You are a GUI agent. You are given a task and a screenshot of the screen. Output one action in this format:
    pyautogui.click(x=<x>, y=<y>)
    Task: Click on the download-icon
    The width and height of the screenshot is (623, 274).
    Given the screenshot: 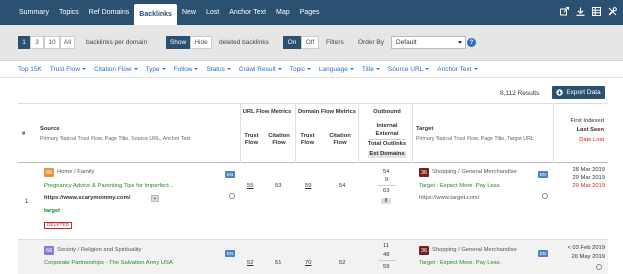 What is the action you would take?
    pyautogui.click(x=580, y=11)
    